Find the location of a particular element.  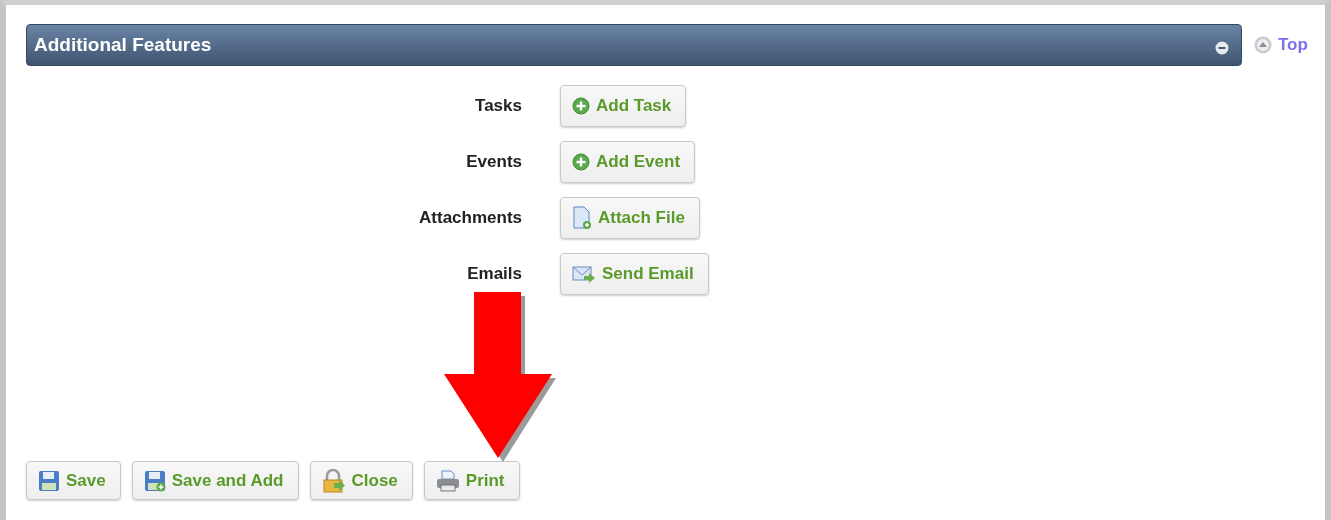

collapse-icon is located at coordinates (1222, 48).